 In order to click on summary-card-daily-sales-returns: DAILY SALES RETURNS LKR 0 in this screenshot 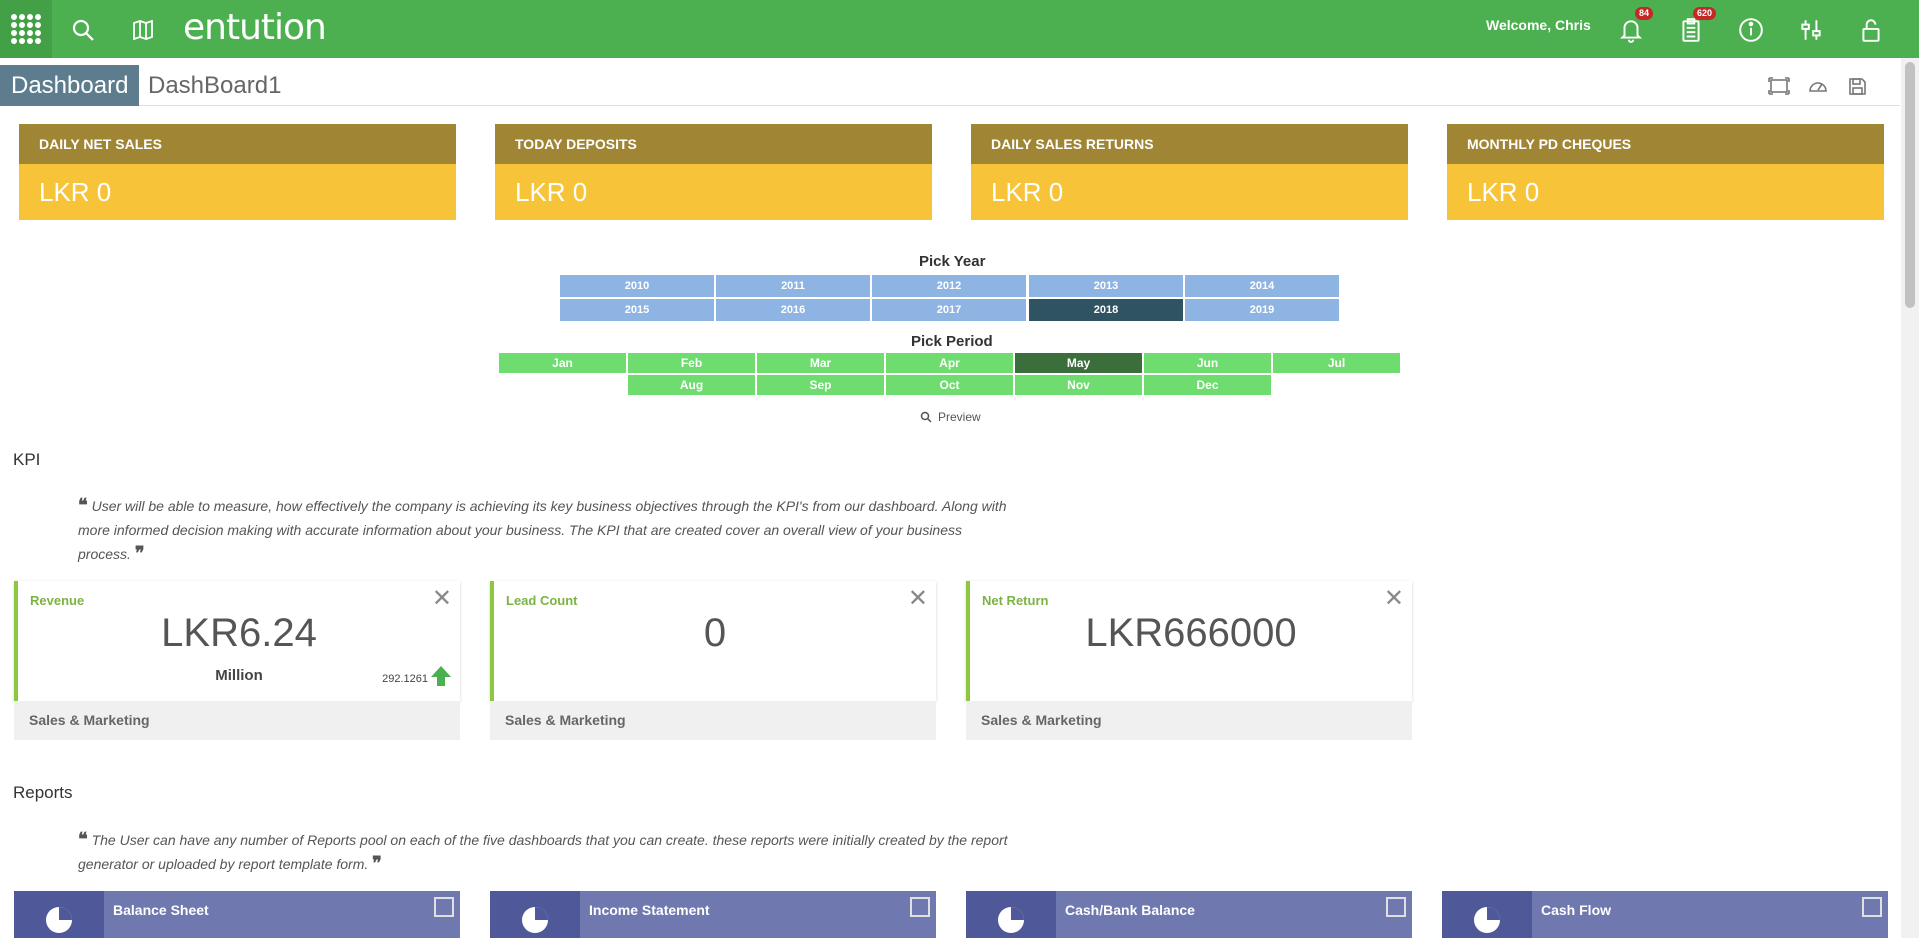, I will do `click(1189, 172)`.